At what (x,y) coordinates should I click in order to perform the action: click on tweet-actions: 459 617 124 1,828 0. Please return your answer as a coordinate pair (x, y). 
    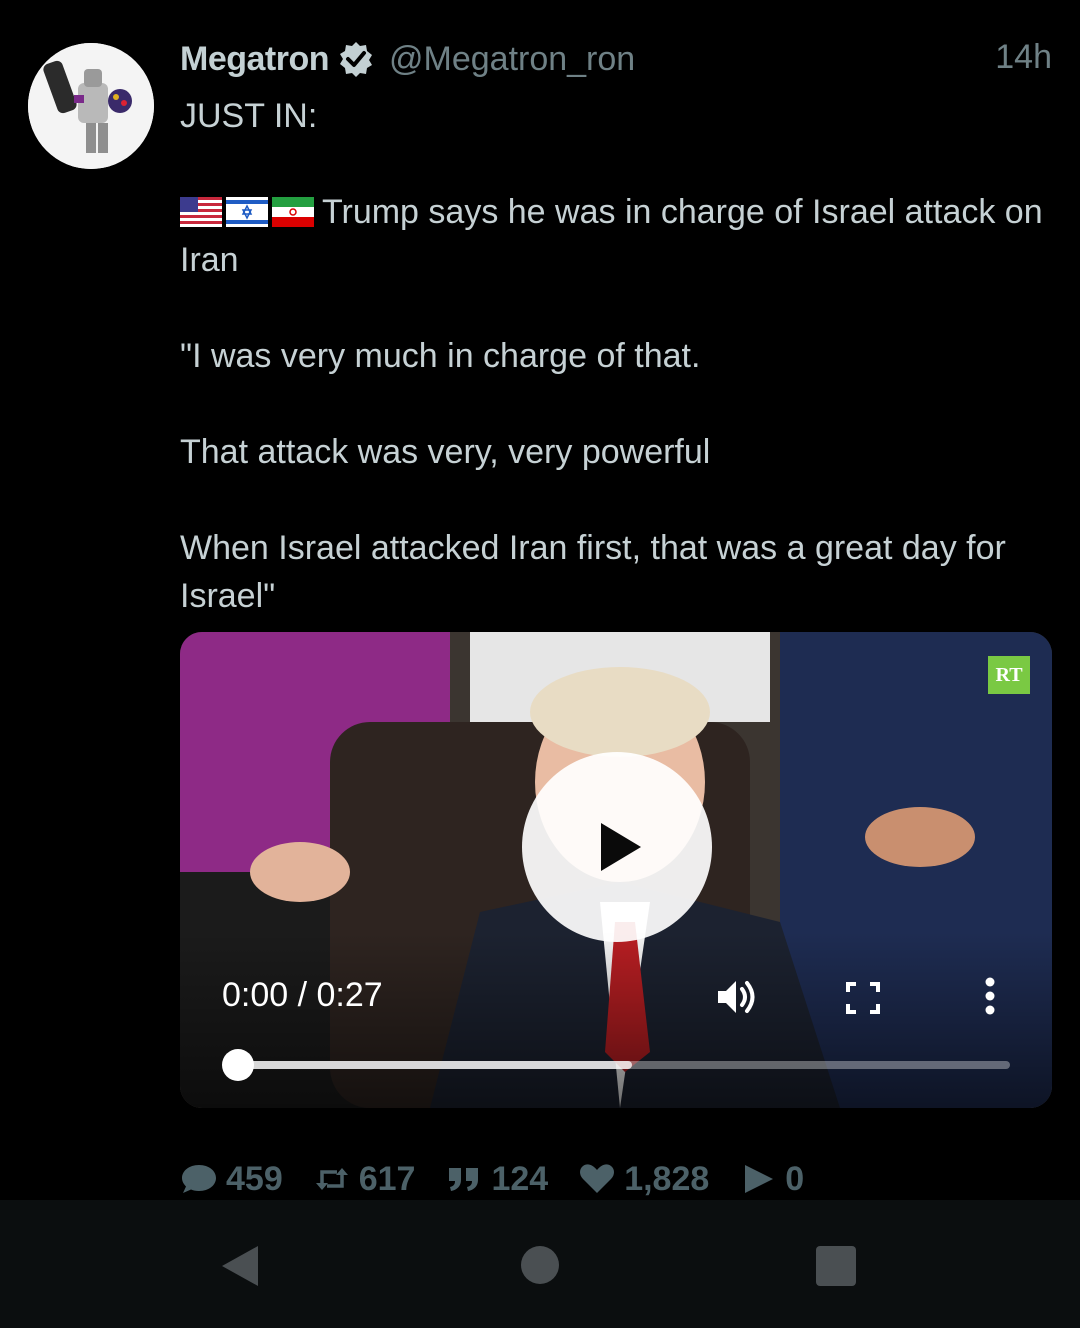
    Looking at the image, I should click on (507, 1179).